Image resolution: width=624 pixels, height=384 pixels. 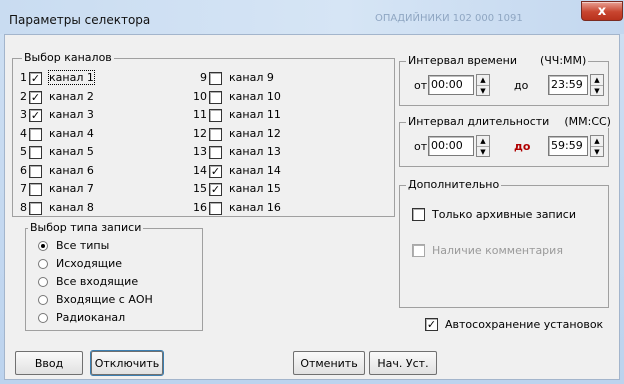 What do you see at coordinates (255, 188) in the screenshot?
I see `channel-label: канал 15` at bounding box center [255, 188].